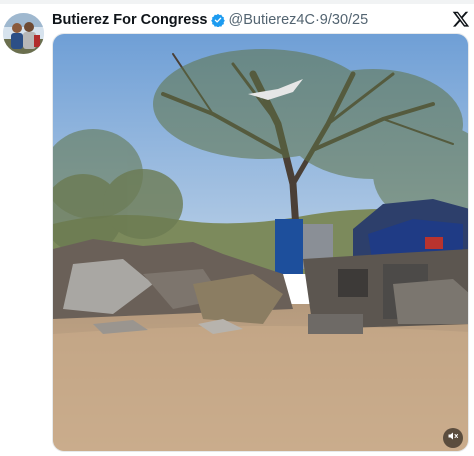  I want to click on author-name: Butierez For Congress, so click(130, 20).